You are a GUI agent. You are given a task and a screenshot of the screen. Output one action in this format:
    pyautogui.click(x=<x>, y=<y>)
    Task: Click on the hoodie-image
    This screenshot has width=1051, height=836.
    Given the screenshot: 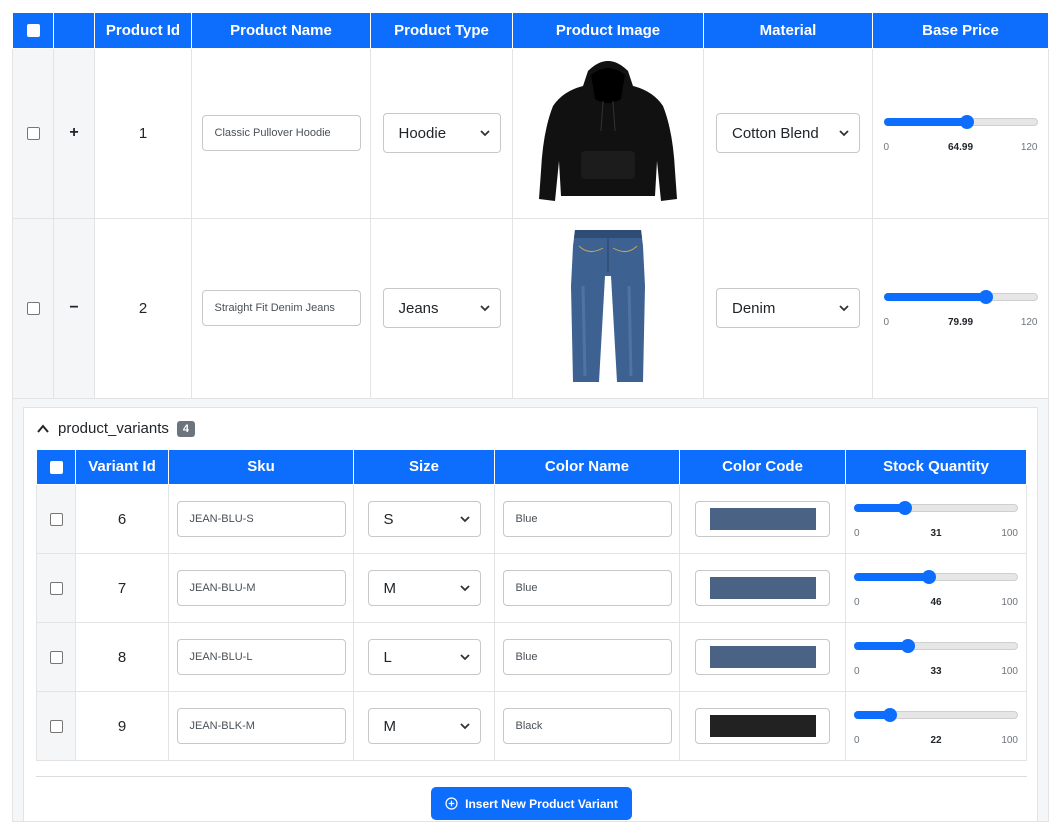 What is the action you would take?
    pyautogui.click(x=608, y=131)
    